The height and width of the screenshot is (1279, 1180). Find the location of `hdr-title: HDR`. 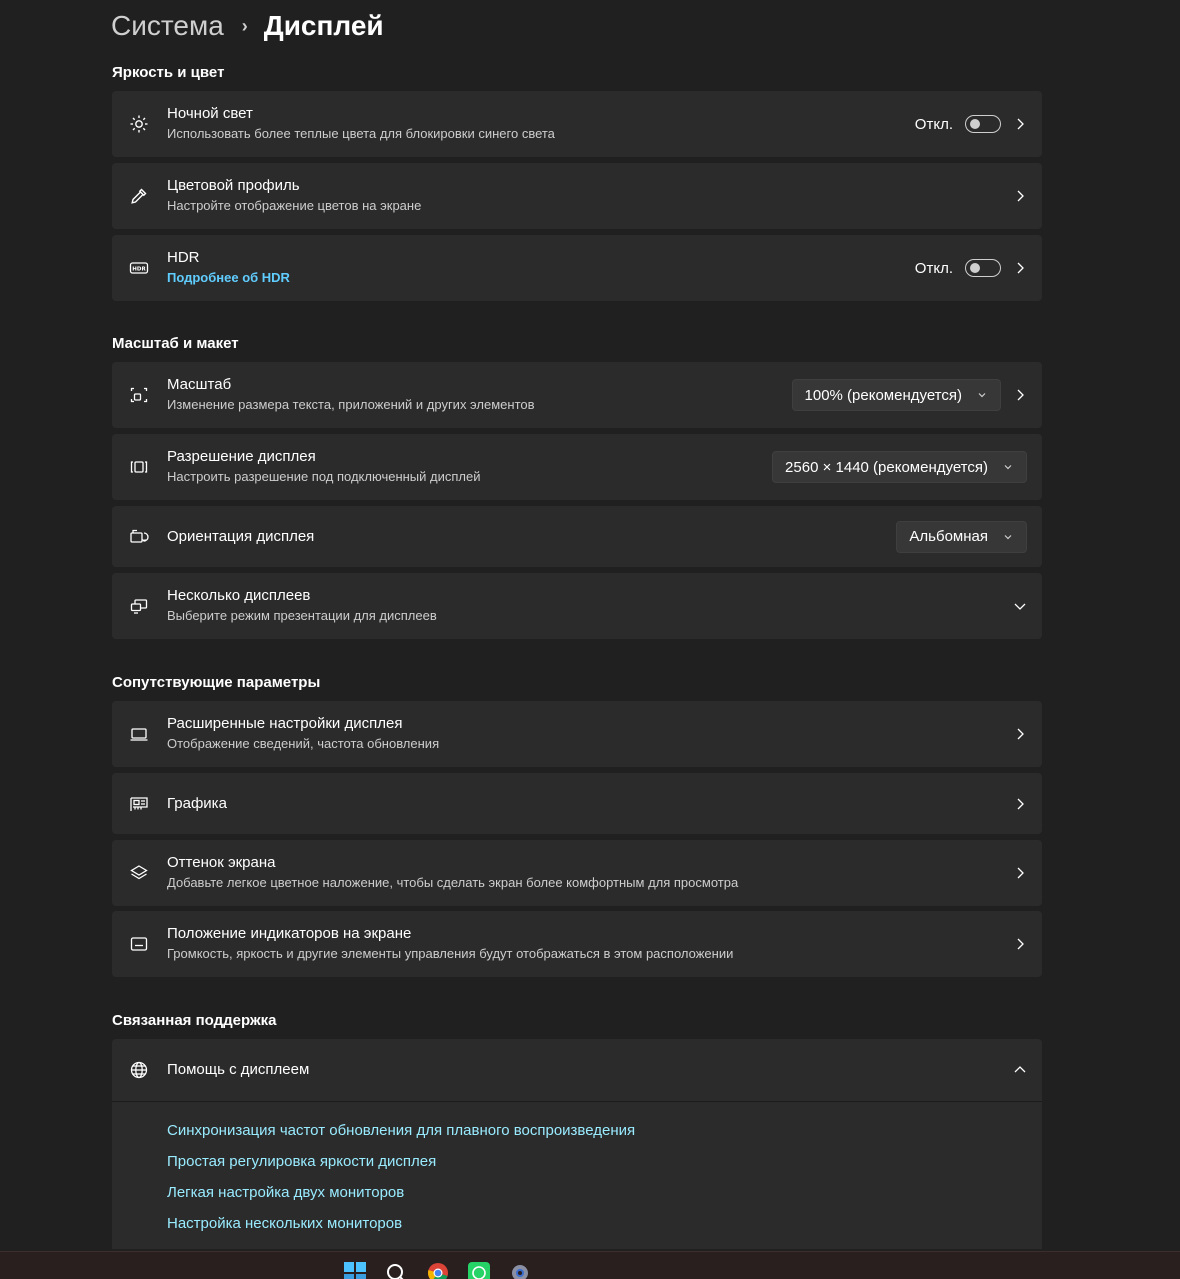

hdr-title: HDR is located at coordinates (183, 257).